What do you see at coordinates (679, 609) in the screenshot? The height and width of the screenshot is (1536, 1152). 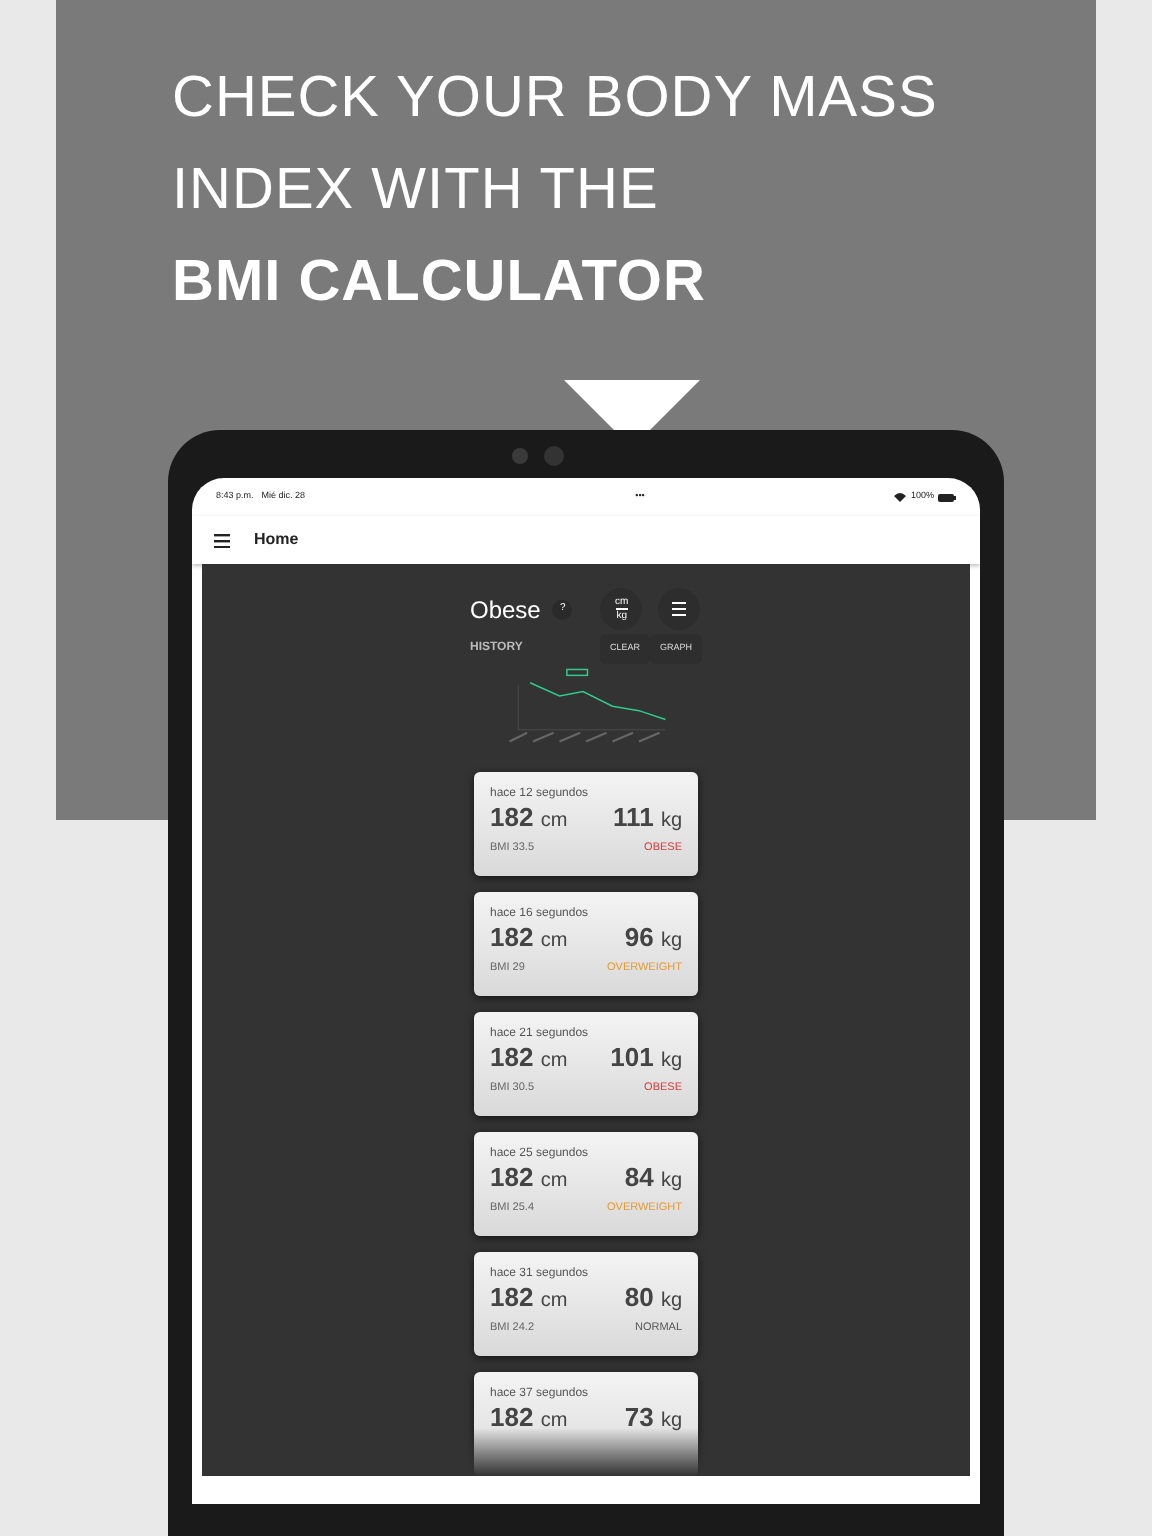 I see `list-icon` at bounding box center [679, 609].